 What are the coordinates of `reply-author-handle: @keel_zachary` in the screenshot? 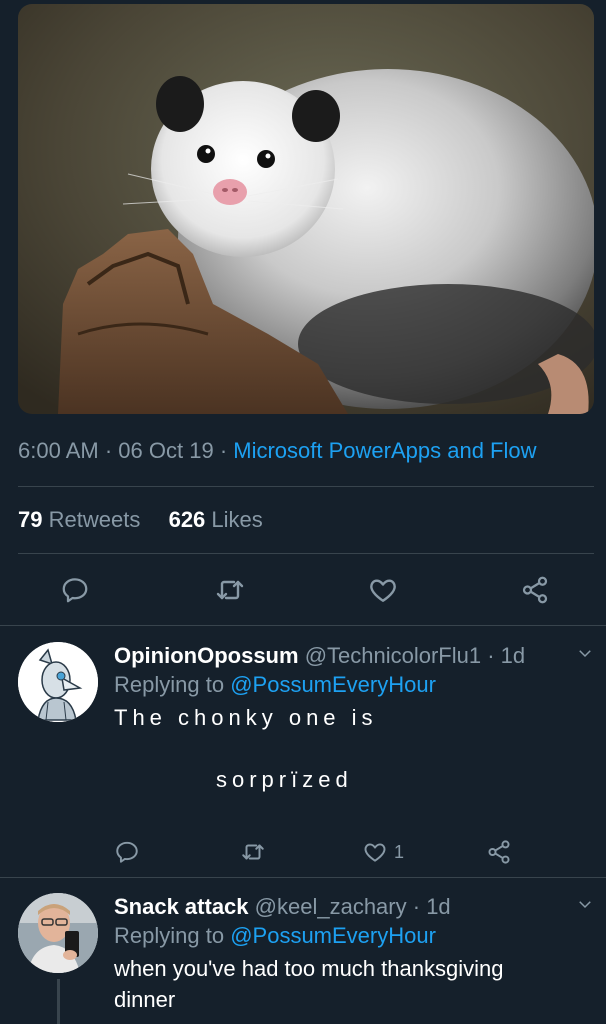 It's located at (331, 906).